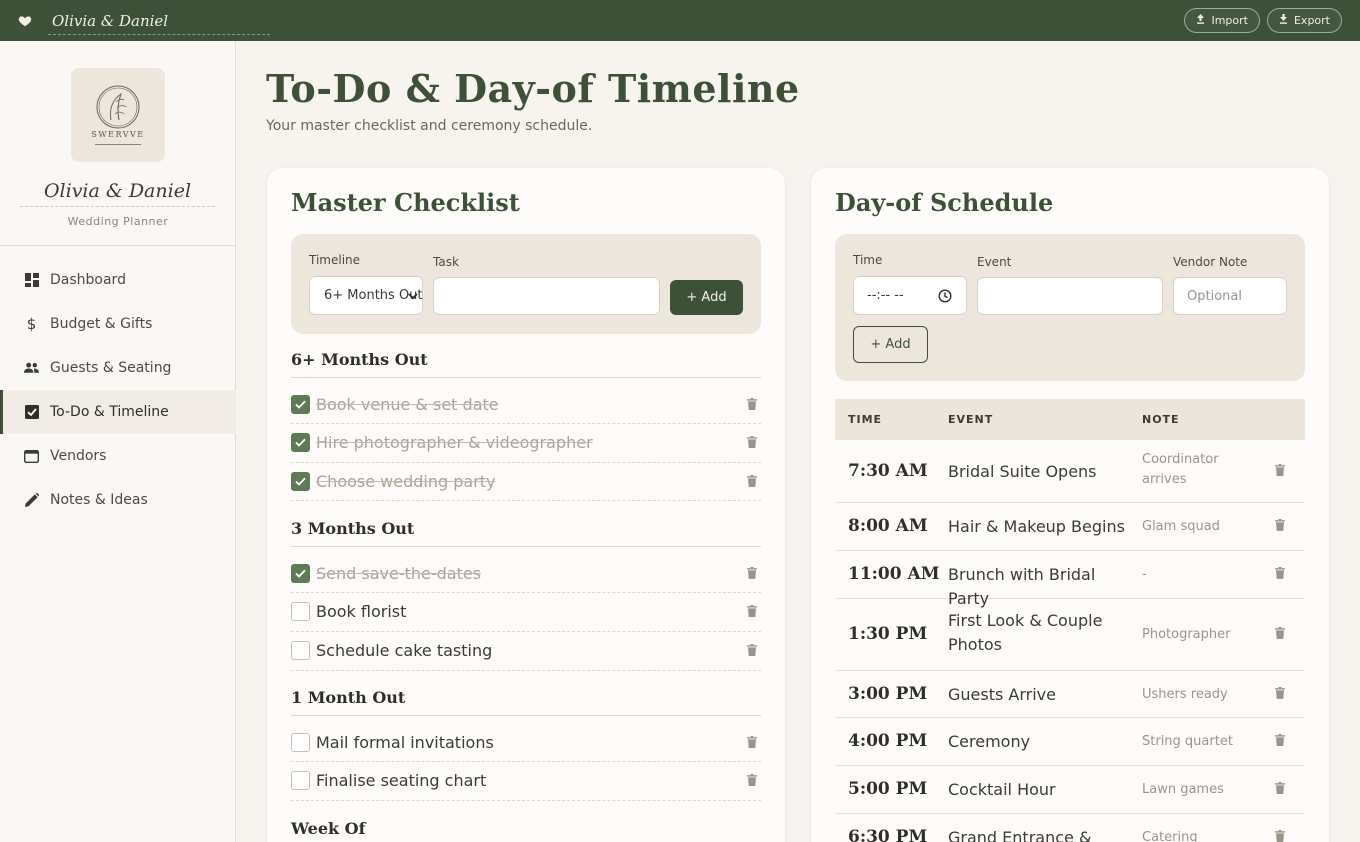 Image resolution: width=1360 pixels, height=842 pixels. What do you see at coordinates (1070, 296) in the screenshot?
I see `event-input` at bounding box center [1070, 296].